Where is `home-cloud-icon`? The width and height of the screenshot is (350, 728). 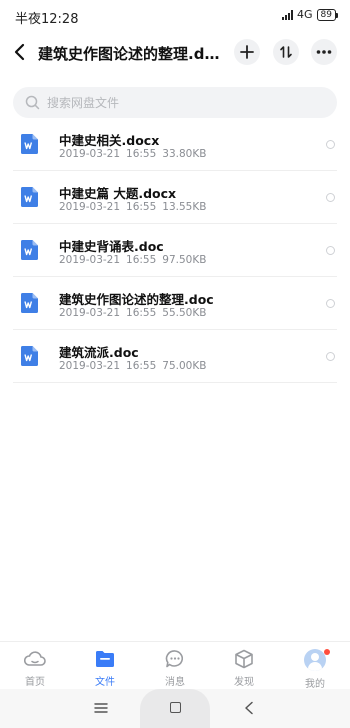 home-cloud-icon is located at coordinates (35, 658).